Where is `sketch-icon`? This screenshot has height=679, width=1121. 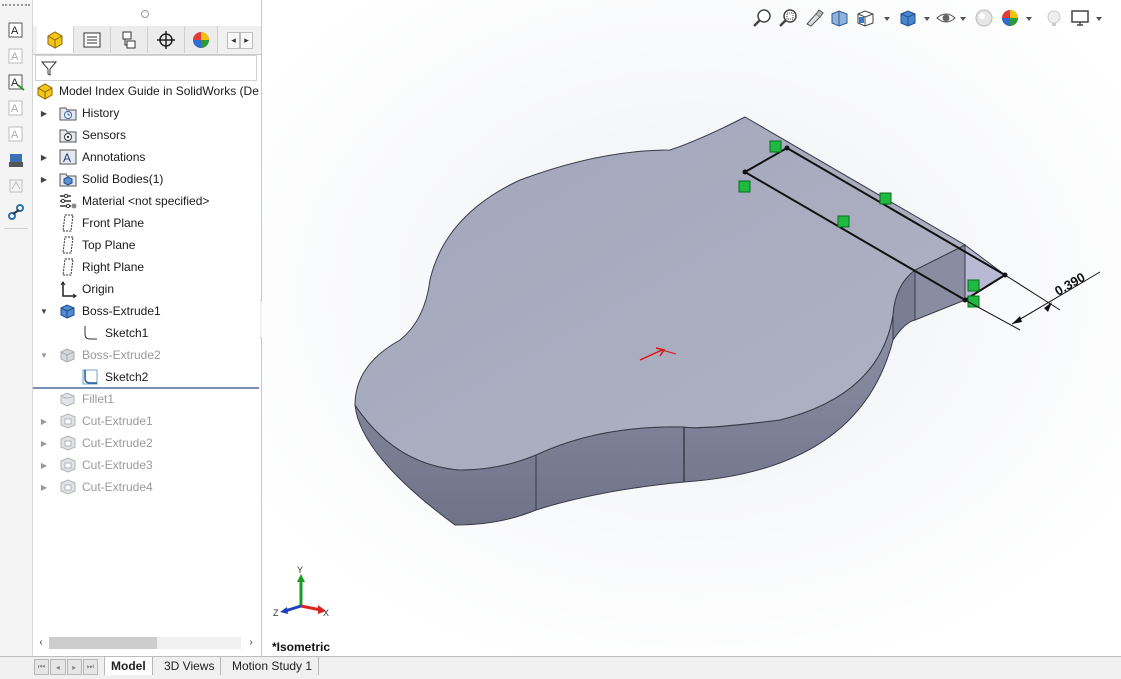 sketch-icon is located at coordinates (90, 377).